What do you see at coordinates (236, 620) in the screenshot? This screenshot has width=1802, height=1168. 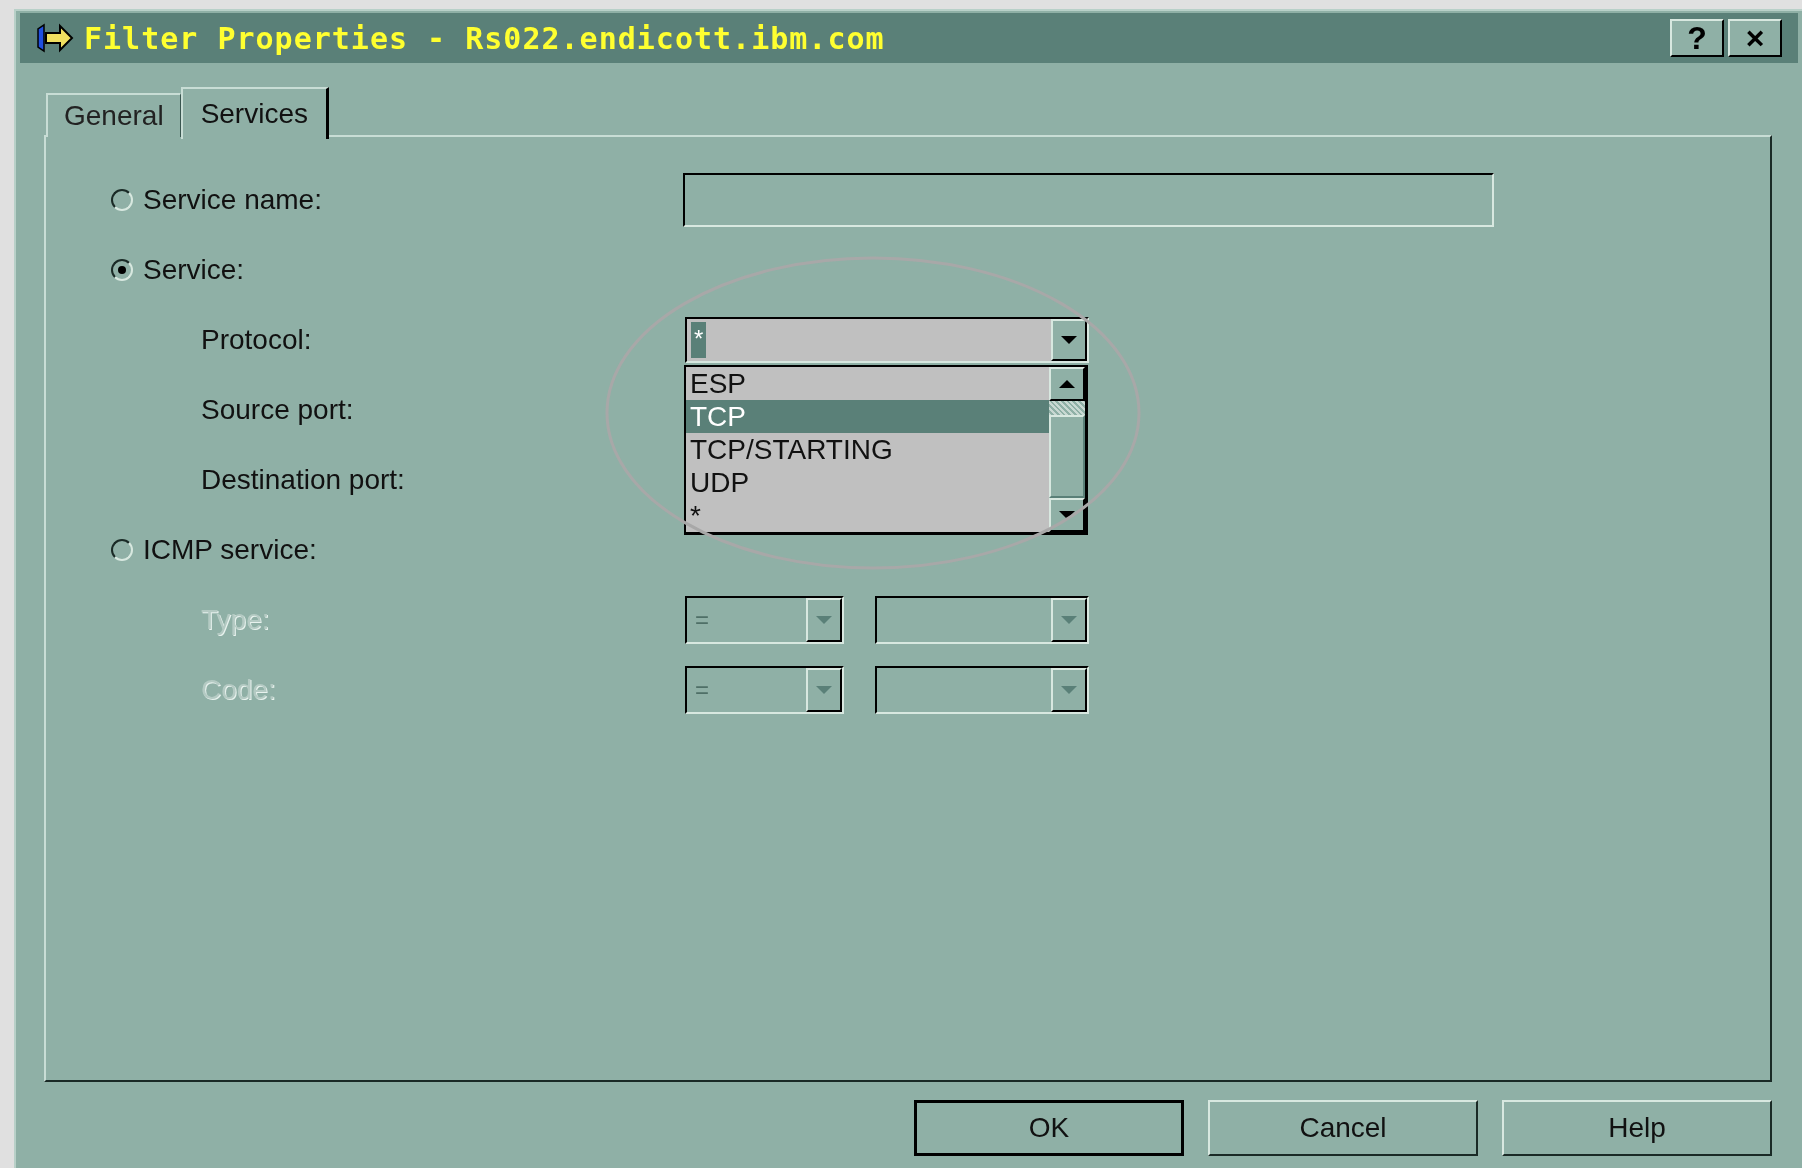 I see `field-label: Type:` at bounding box center [236, 620].